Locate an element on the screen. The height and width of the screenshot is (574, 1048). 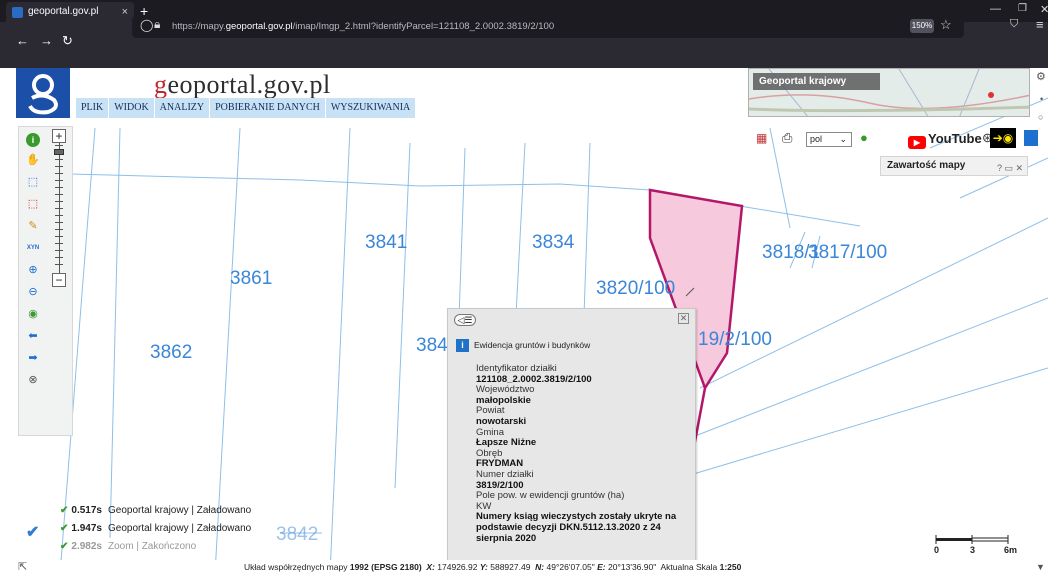
help-icon: ● is located at coordinates (864, 140).